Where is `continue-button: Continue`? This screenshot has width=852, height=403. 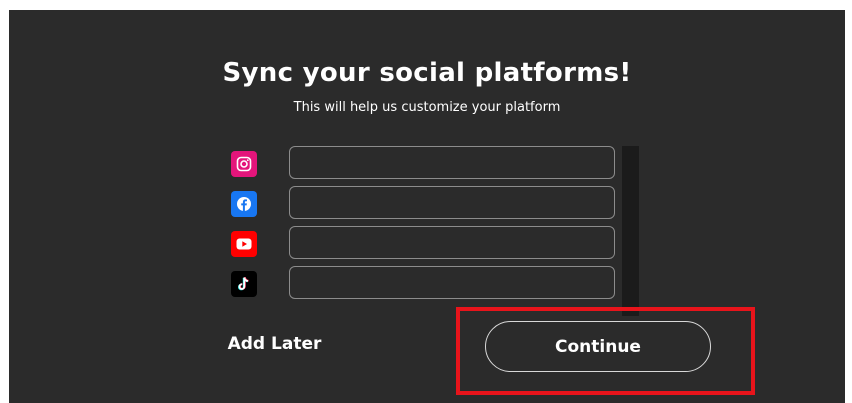 continue-button: Continue is located at coordinates (598, 346).